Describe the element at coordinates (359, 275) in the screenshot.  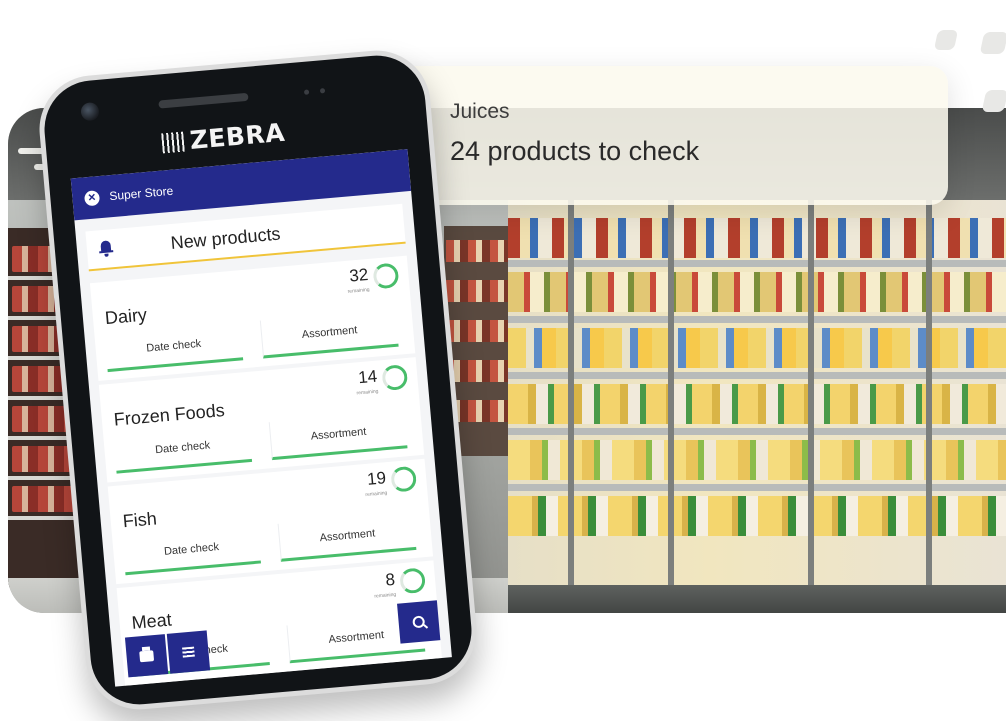
I see `remaining-count: 32` at that location.